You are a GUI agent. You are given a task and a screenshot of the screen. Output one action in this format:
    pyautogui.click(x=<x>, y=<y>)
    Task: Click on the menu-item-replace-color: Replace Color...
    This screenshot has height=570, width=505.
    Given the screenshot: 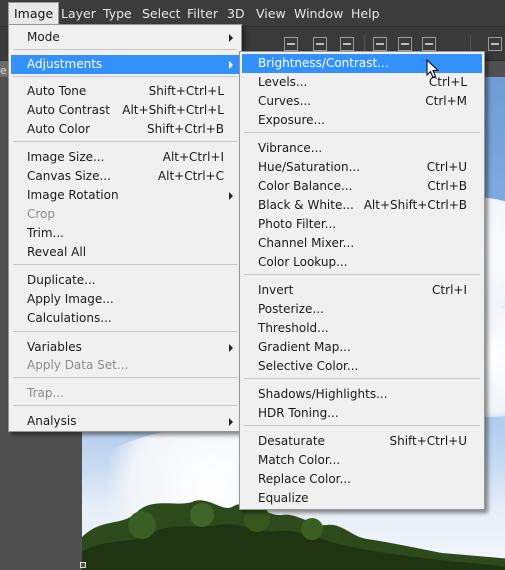 What is the action you would take?
    pyautogui.click(x=362, y=479)
    